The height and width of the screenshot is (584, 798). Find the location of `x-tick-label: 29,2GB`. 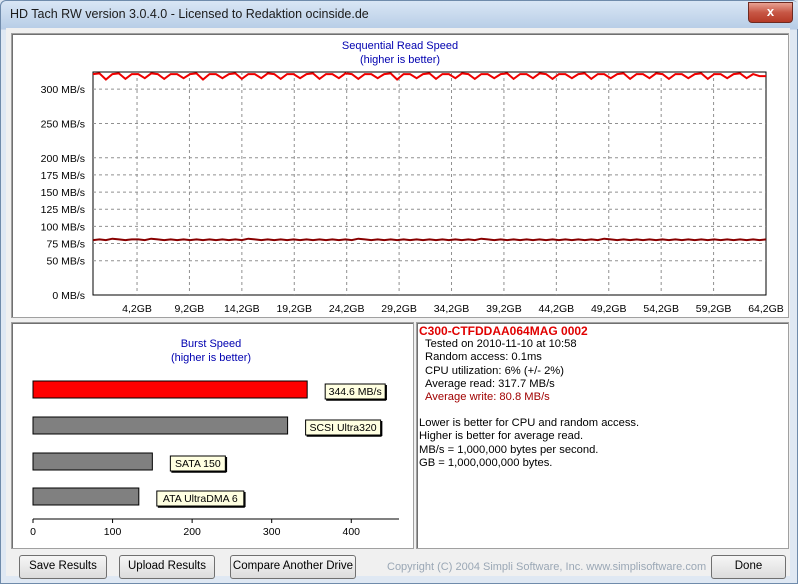

x-tick-label: 29,2GB is located at coordinates (399, 309).